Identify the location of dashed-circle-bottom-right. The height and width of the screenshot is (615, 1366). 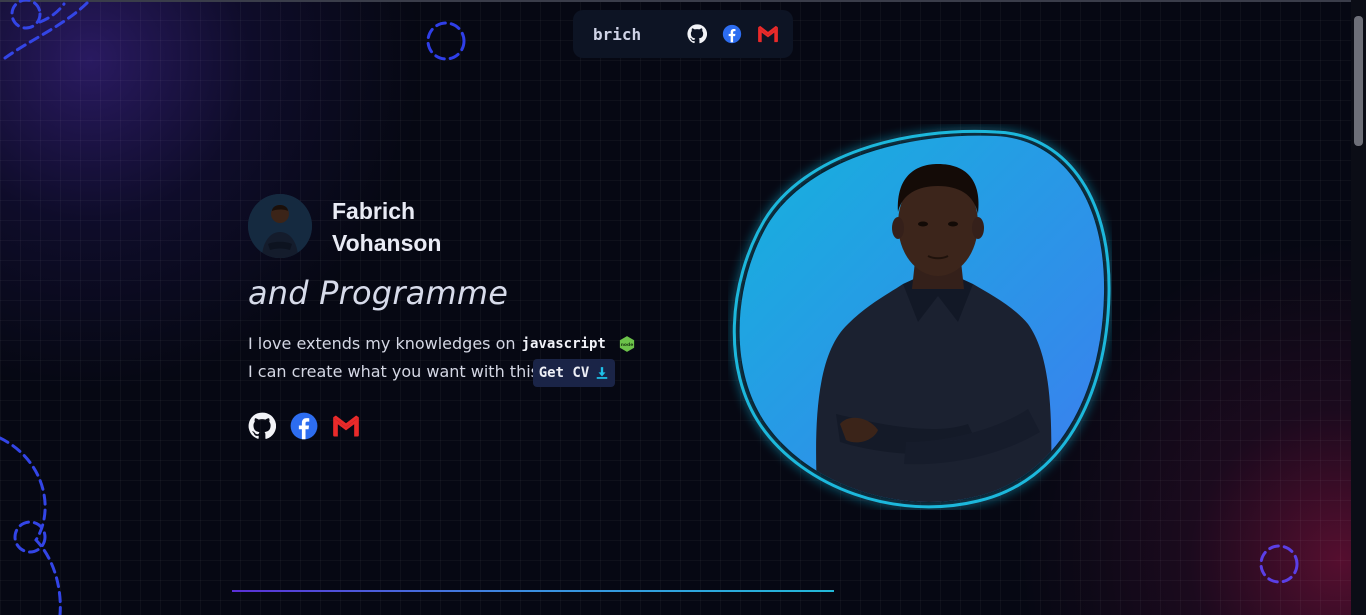
(1279, 564).